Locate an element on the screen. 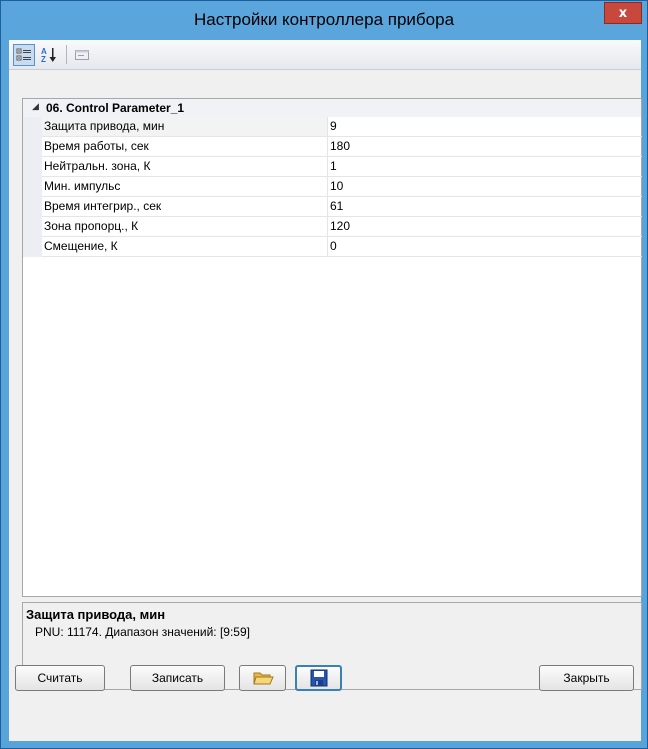 The image size is (648, 749). description-title: Защита привода, мин is located at coordinates (96, 614).